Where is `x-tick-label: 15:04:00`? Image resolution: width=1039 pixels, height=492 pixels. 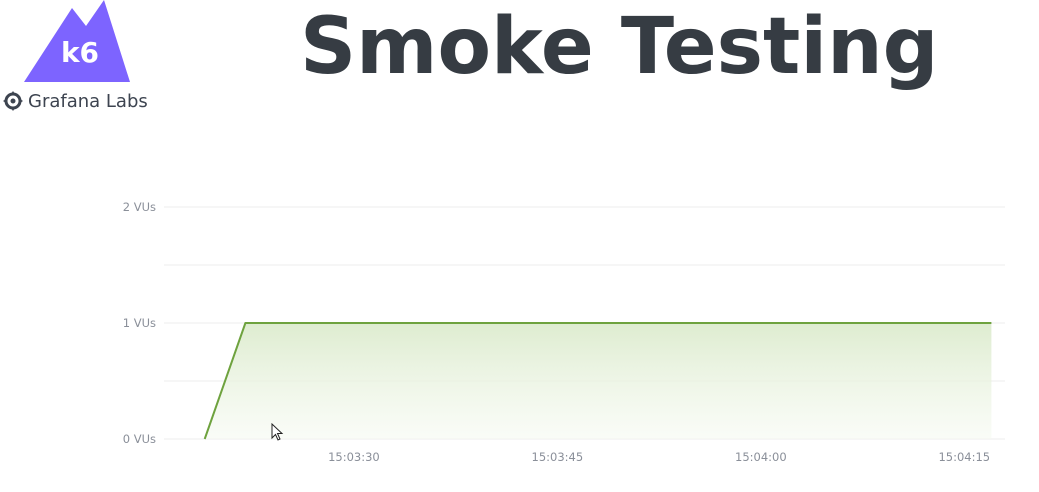 x-tick-label: 15:04:00 is located at coordinates (761, 457).